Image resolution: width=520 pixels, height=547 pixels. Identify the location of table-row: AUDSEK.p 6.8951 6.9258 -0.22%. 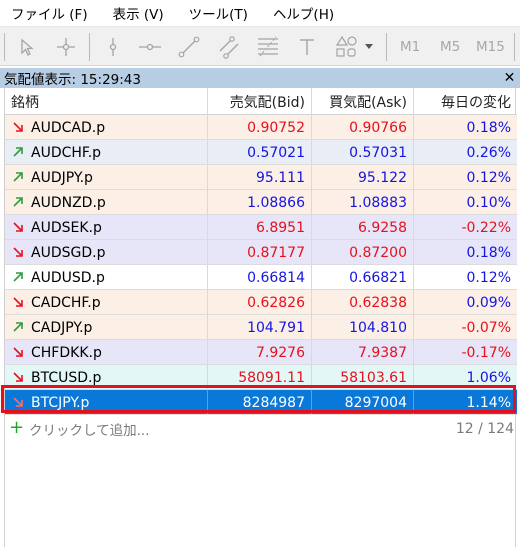
(261, 227).